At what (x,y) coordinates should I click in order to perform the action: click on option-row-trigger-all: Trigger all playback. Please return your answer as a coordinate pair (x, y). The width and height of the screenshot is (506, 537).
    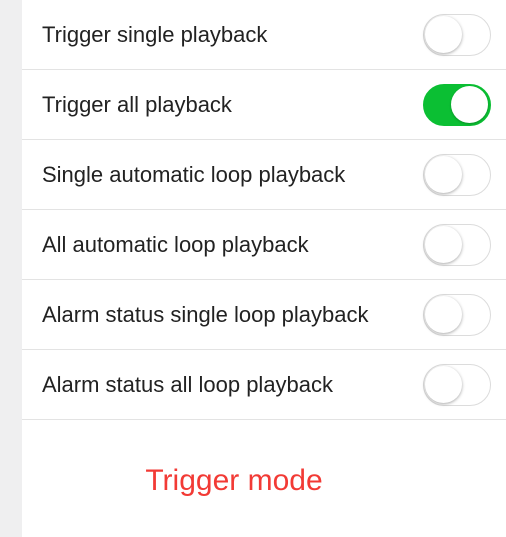
    Looking at the image, I should click on (264, 105).